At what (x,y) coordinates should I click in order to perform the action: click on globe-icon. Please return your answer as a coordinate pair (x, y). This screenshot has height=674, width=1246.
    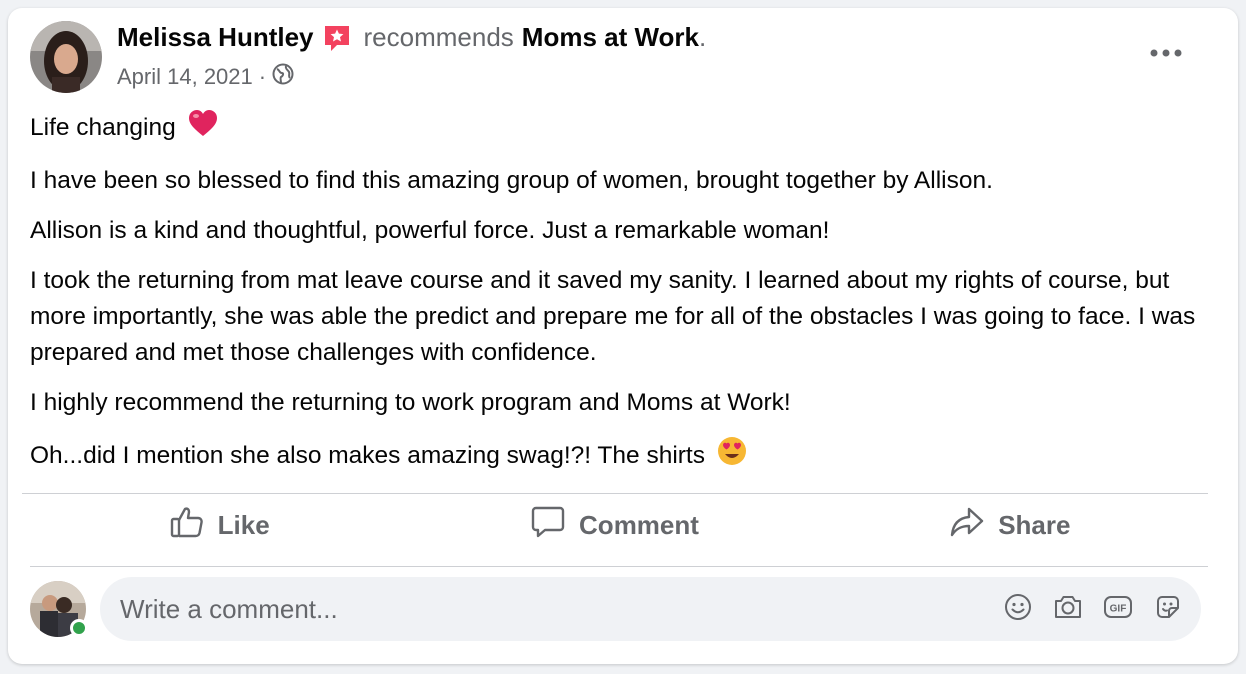
    Looking at the image, I should click on (283, 77).